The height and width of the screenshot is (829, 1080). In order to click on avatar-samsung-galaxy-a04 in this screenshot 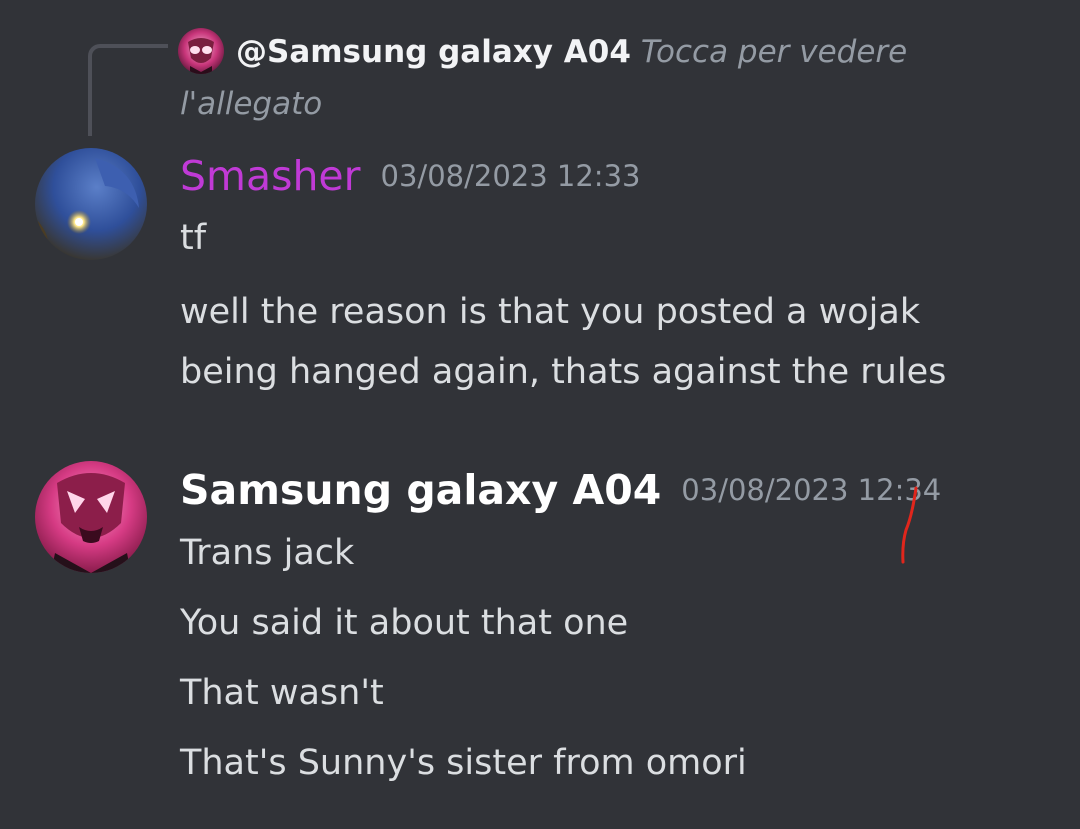, I will do `click(91, 517)`.